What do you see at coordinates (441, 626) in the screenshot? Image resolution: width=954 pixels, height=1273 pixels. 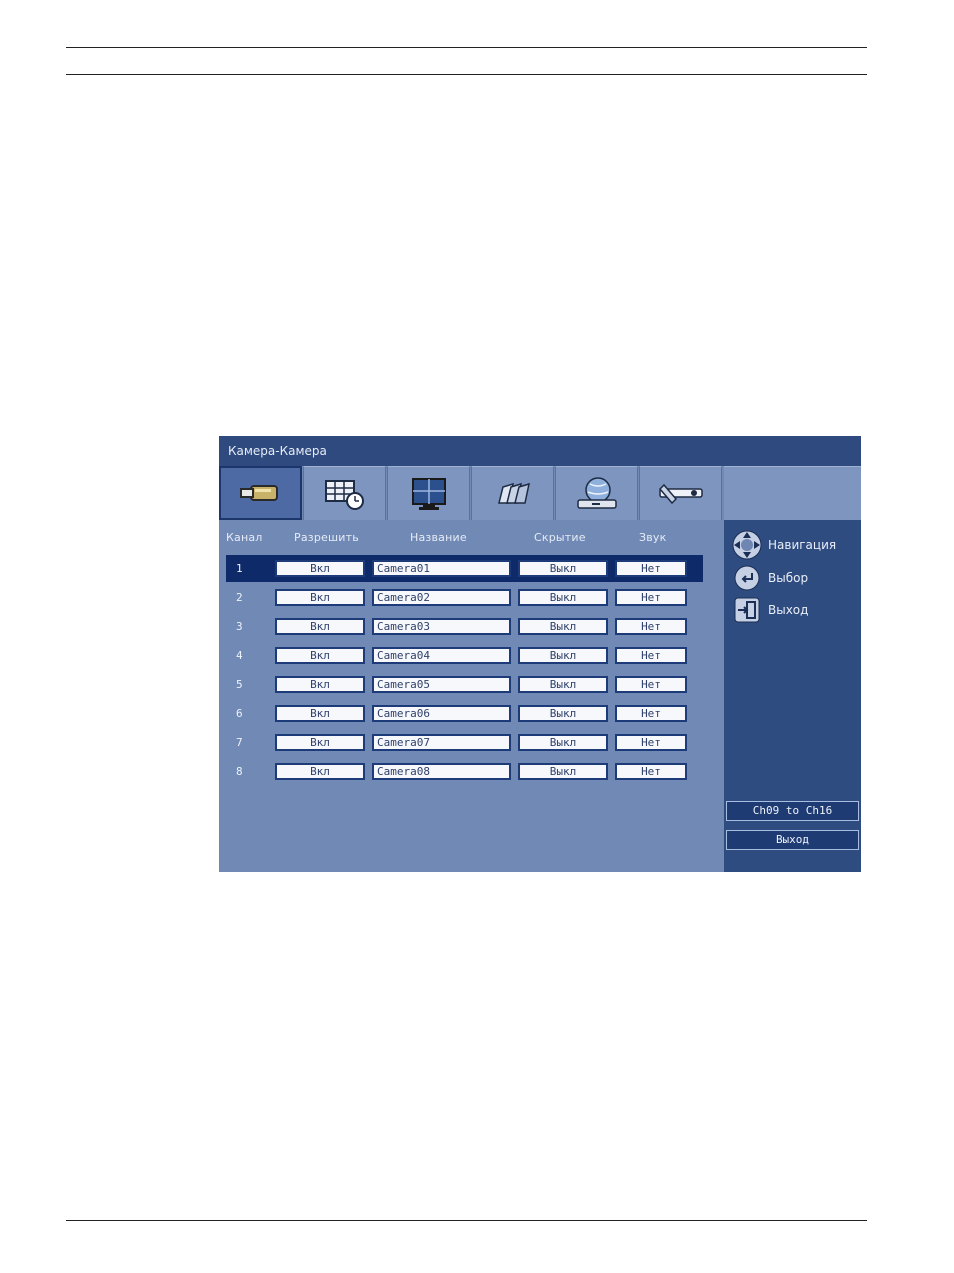 I see `camera-name-field: Camera03` at bounding box center [441, 626].